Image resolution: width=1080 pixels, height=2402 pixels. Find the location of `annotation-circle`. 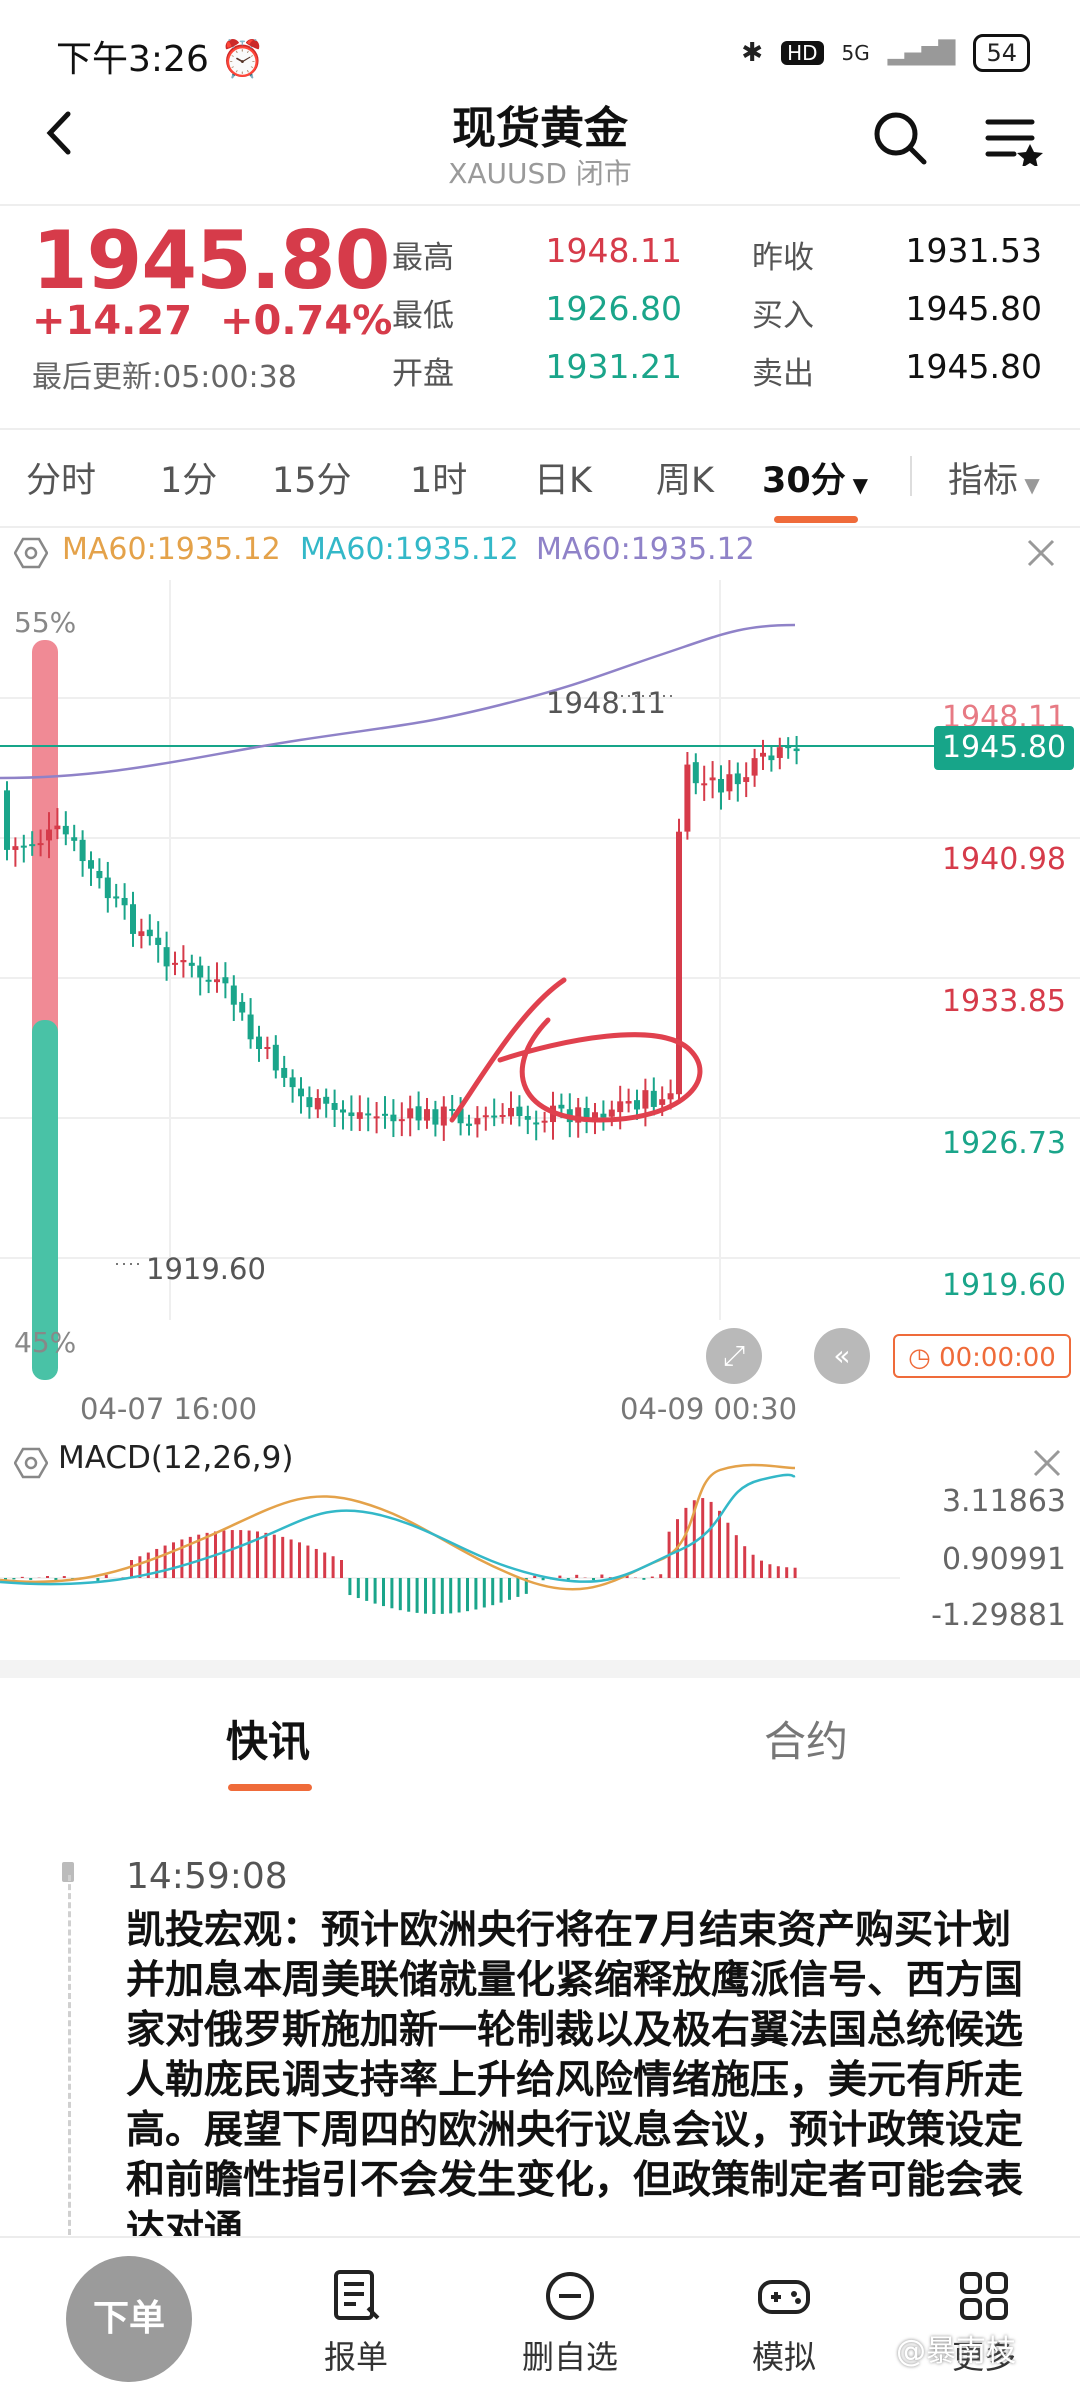

annotation-circle is located at coordinates (600, 1070).